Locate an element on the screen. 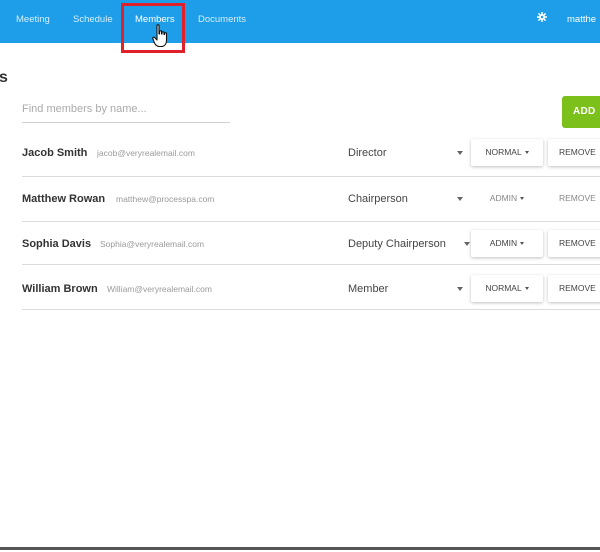 This screenshot has height=552, width=600. search-members-input is located at coordinates (126, 109).